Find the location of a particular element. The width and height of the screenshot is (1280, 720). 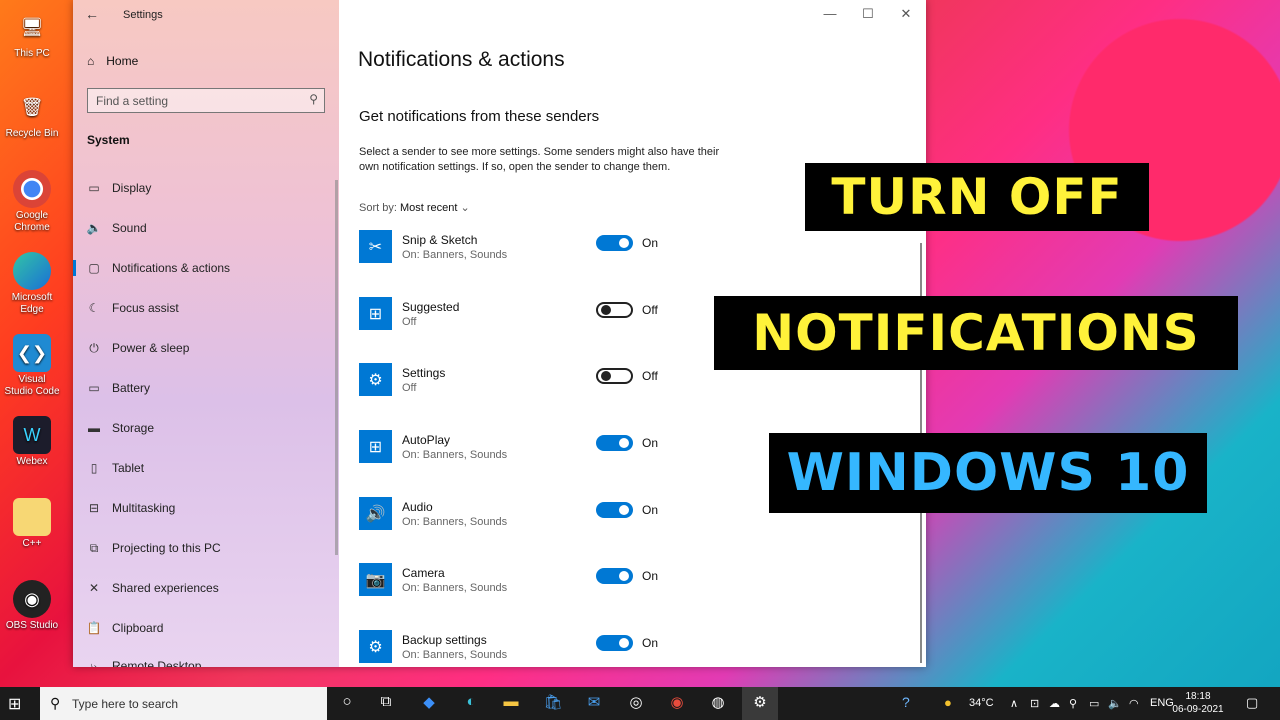

notification-center-icon: ▢ is located at coordinates (1252, 703).